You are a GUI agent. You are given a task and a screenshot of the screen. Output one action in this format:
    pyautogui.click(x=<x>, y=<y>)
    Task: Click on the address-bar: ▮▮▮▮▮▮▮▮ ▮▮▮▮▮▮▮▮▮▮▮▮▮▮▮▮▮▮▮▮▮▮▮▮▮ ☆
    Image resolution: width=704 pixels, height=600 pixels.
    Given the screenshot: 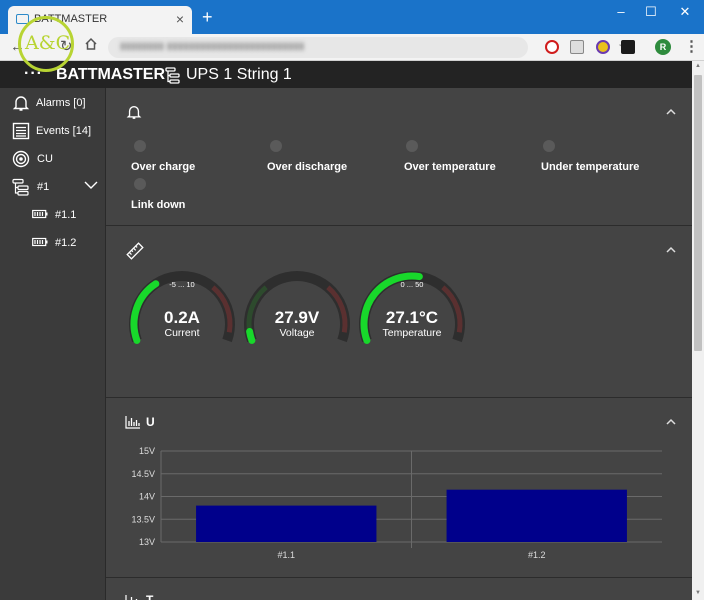 What is the action you would take?
    pyautogui.click(x=369, y=47)
    